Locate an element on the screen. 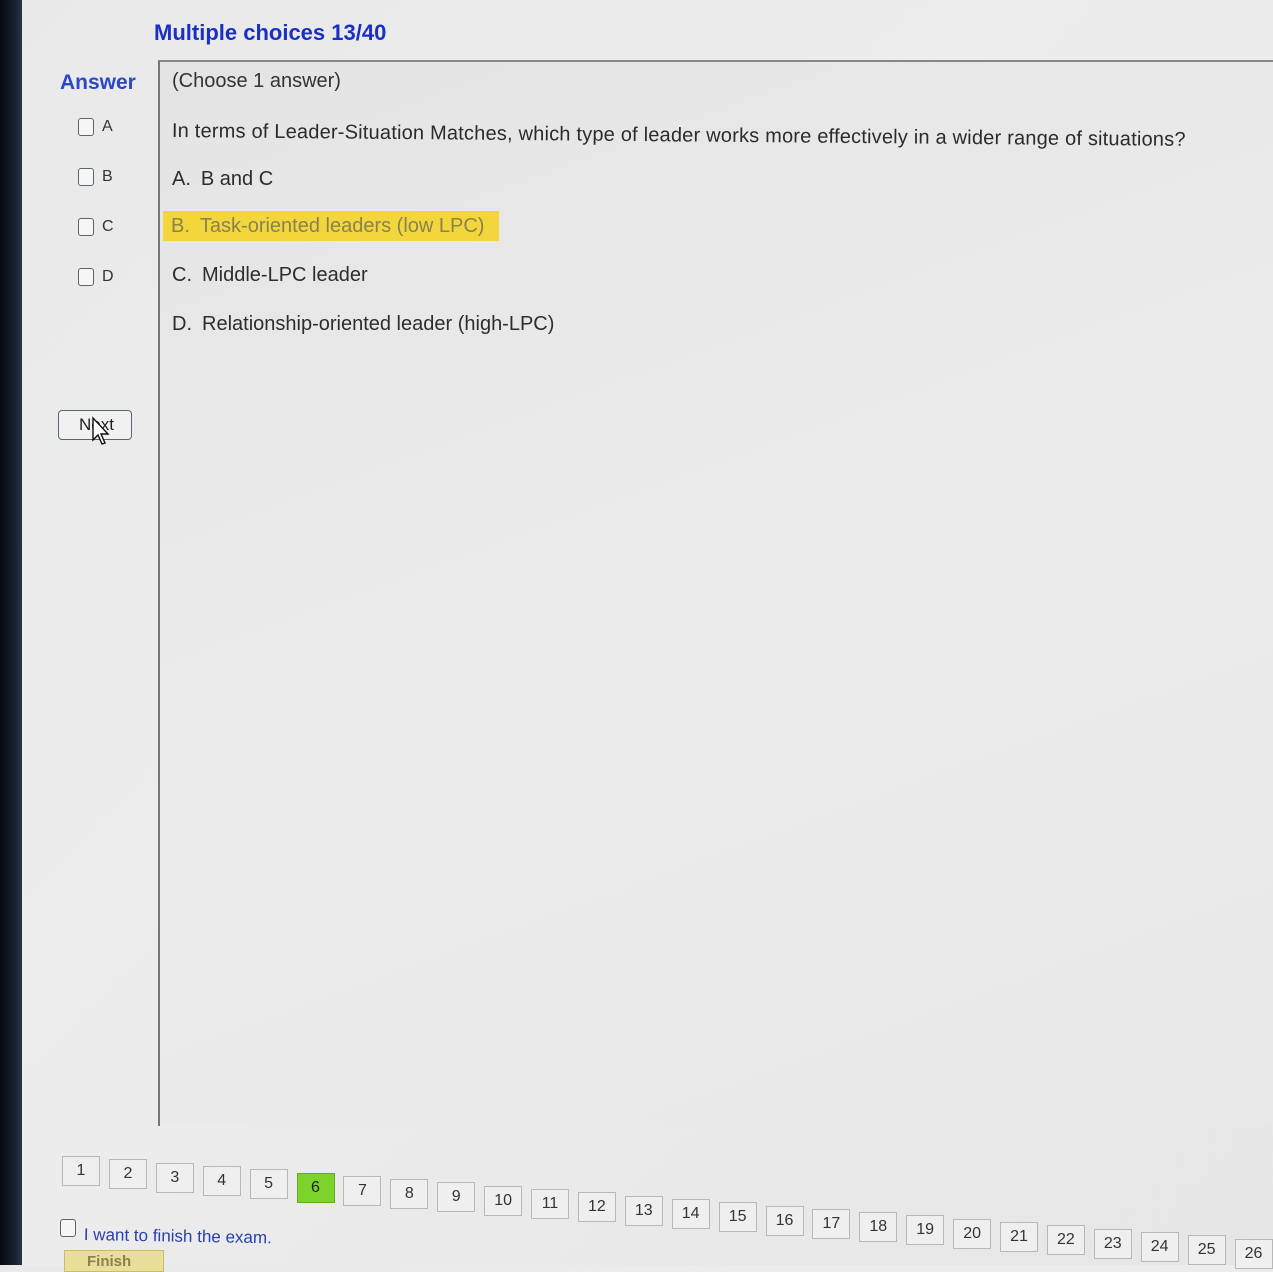 Image resolution: width=1273 pixels, height=1272 pixels. page-button-12: 12 is located at coordinates (596, 1207).